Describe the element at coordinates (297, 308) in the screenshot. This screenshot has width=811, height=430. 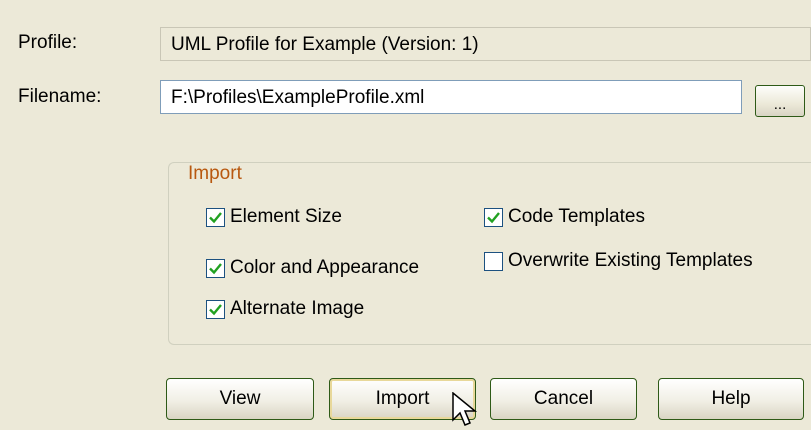
I see `alternate-image-label: Alternate Image` at that location.